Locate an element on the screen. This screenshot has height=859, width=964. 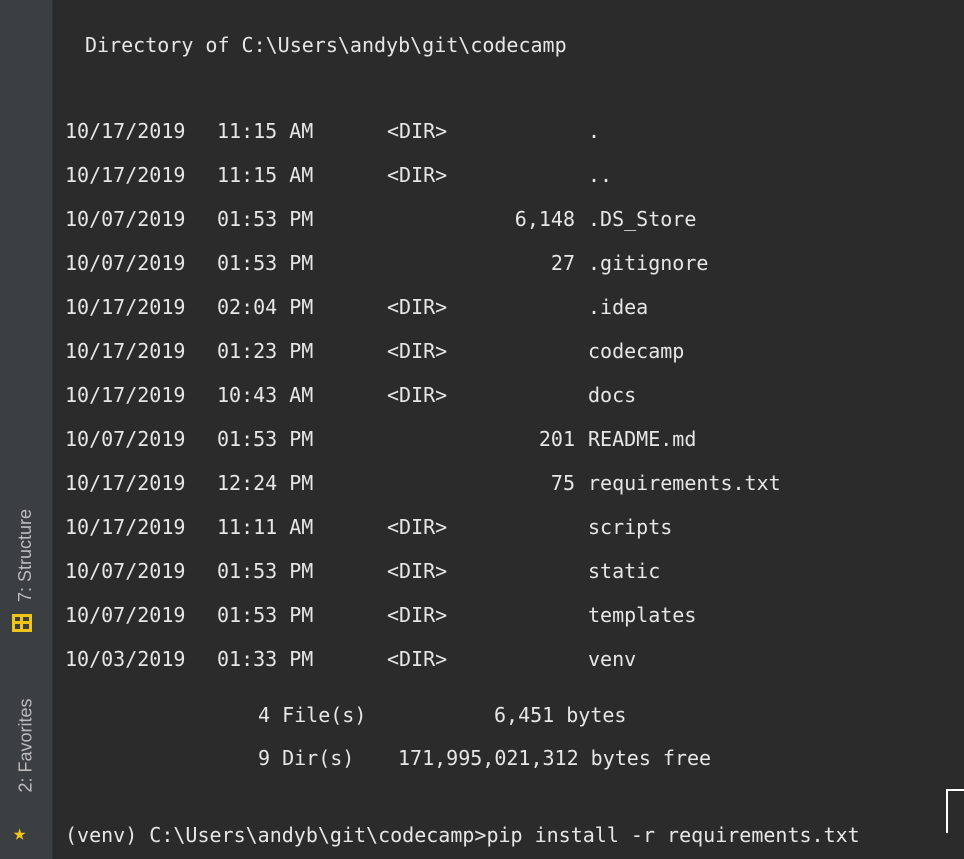
summary-files-count: 4 File(s) is located at coordinates (312, 715).